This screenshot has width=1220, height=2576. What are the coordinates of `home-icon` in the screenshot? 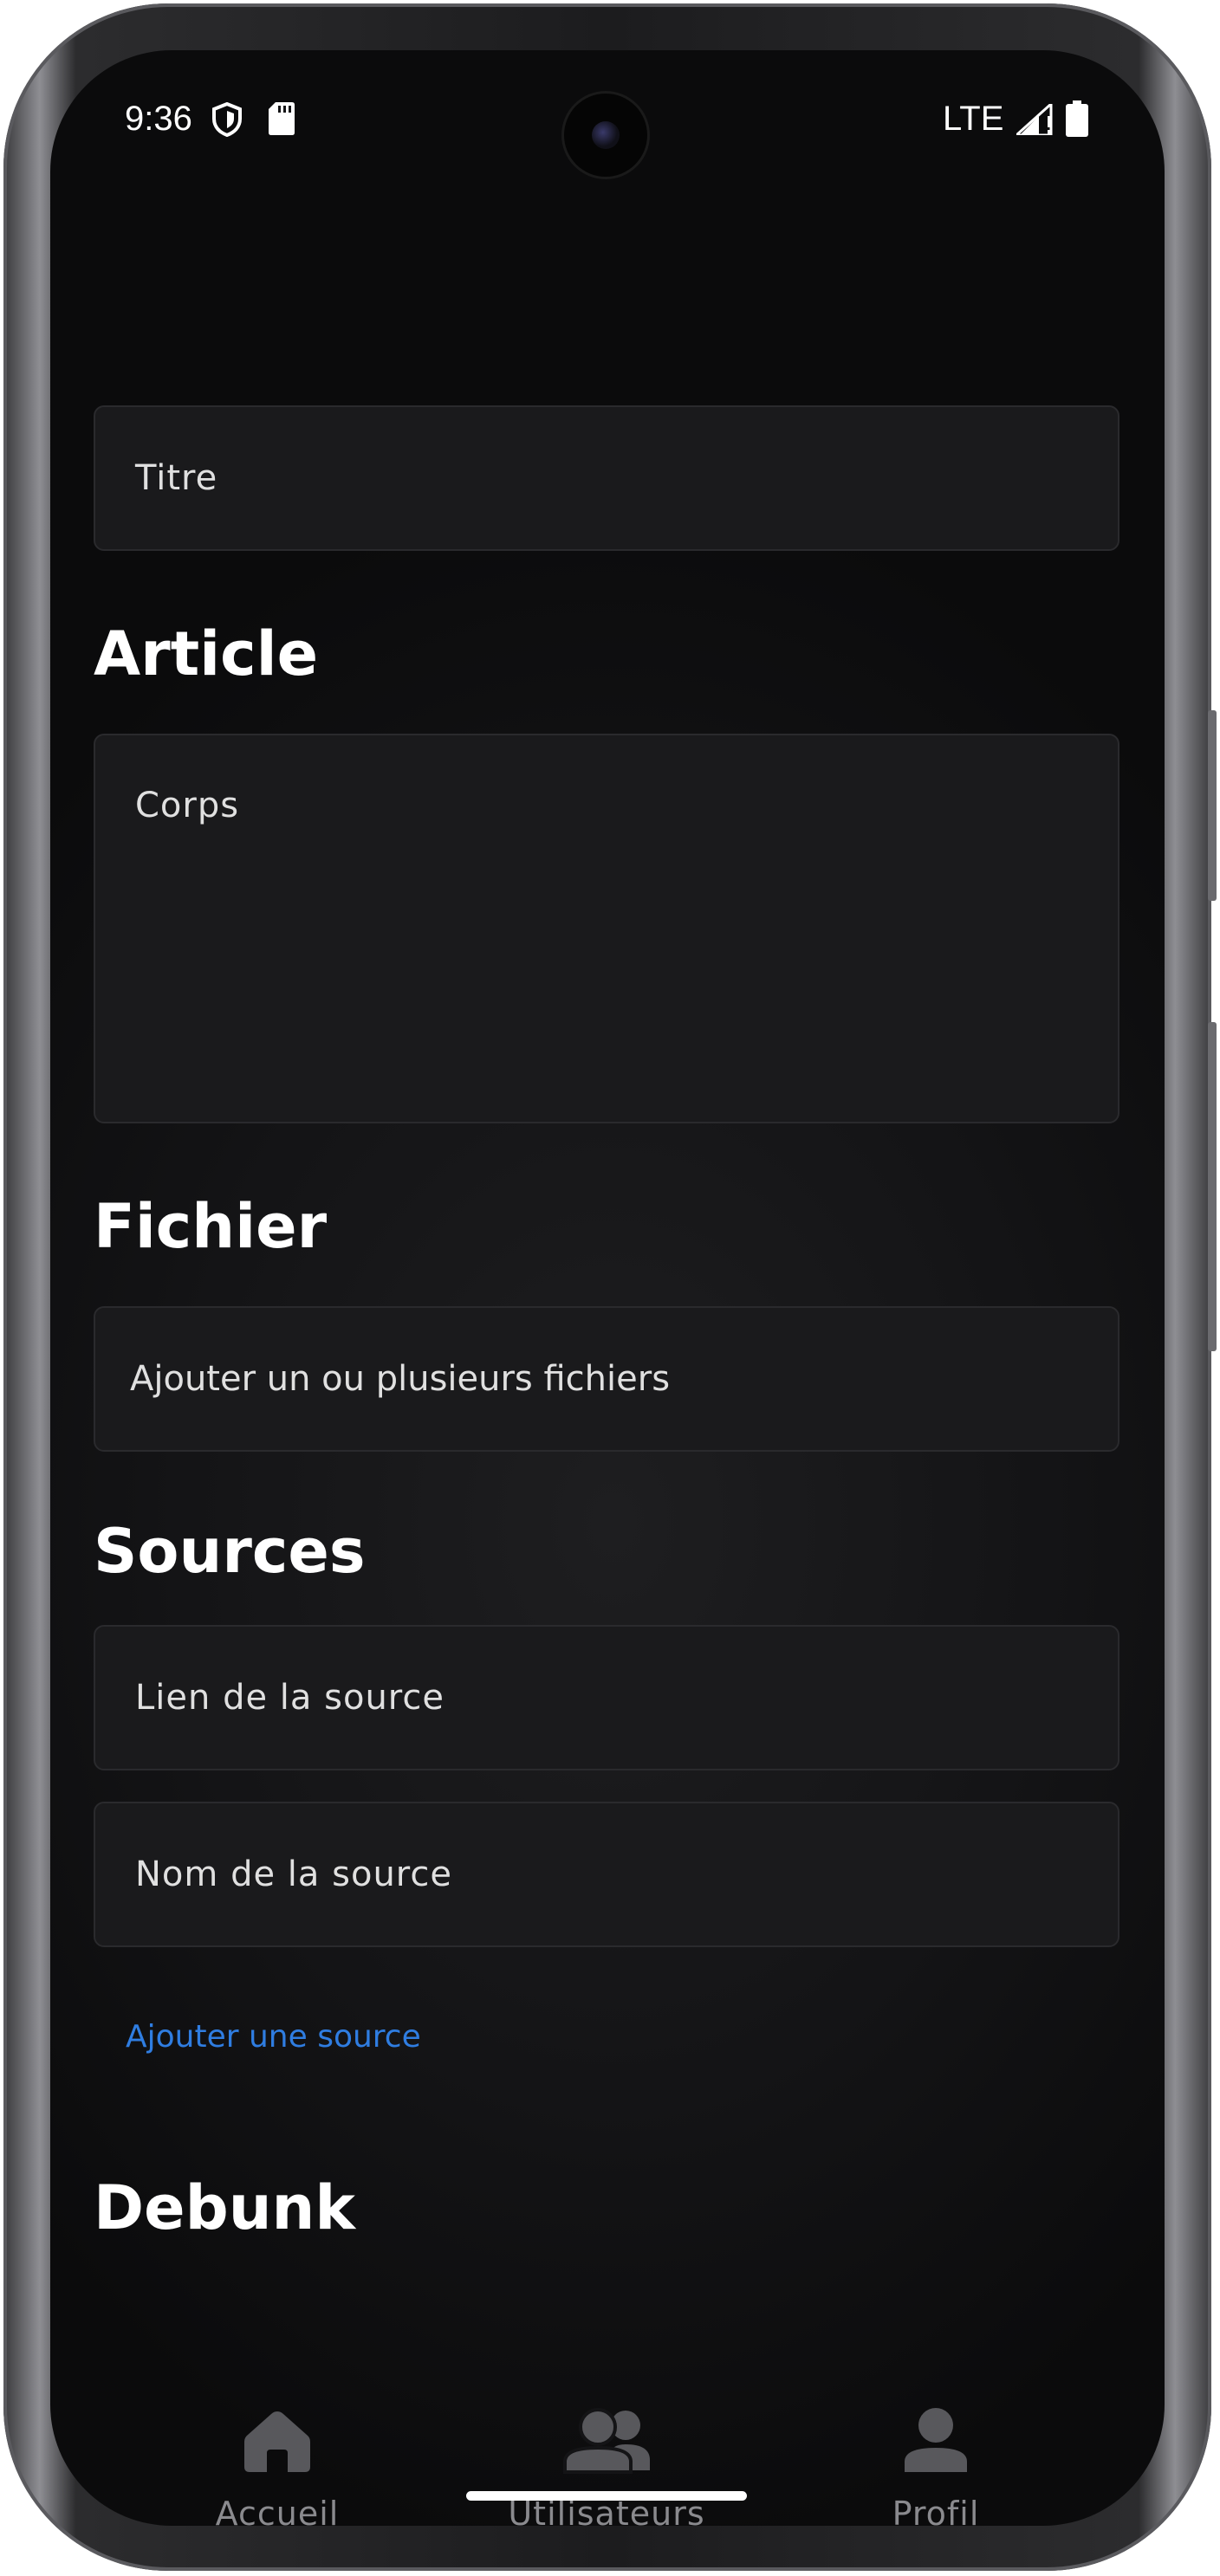 It's located at (277, 2441).